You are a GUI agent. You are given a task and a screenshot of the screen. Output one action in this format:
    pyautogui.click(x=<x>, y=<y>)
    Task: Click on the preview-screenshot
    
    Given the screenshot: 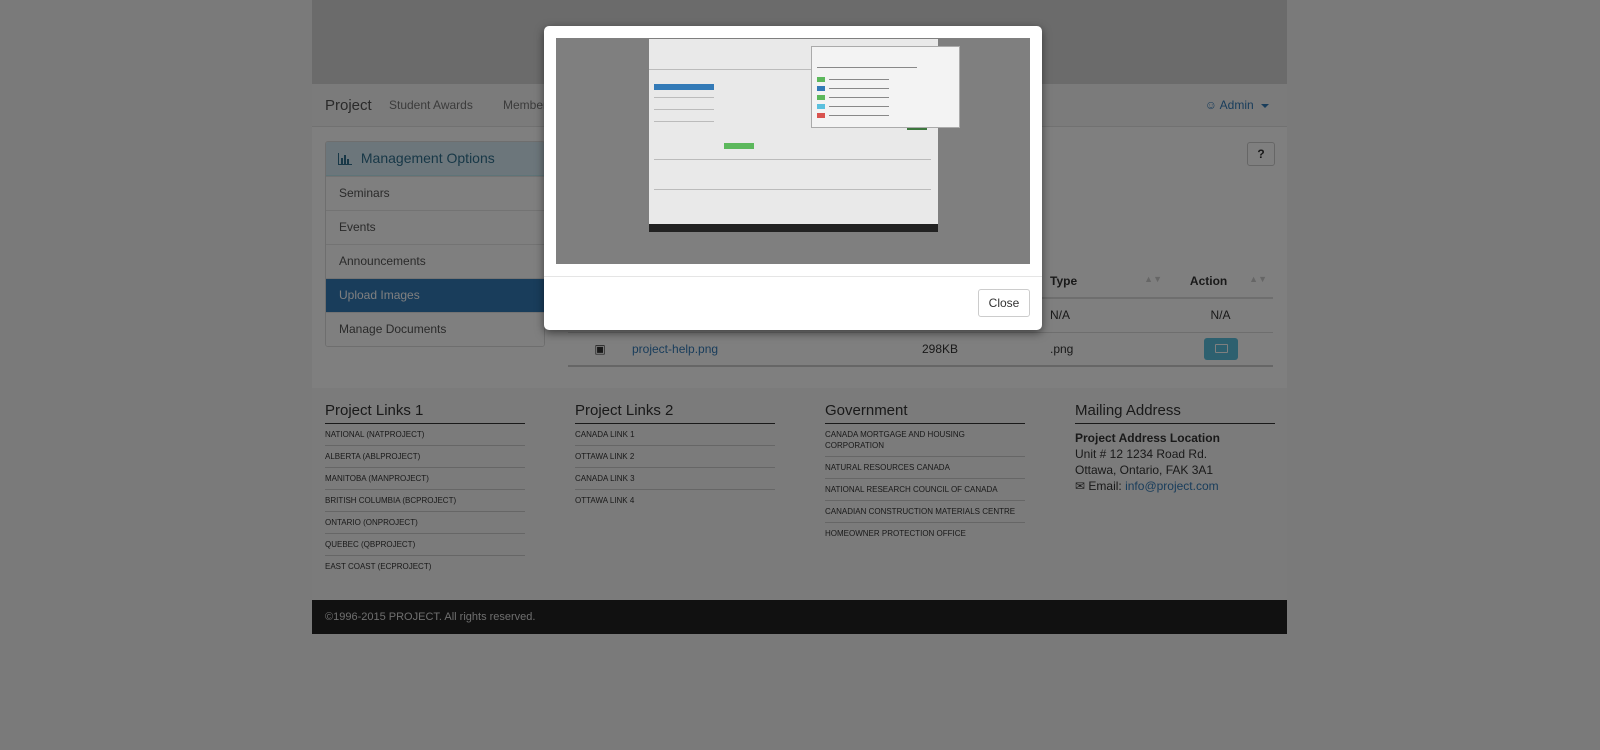 What is the action you would take?
    pyautogui.click(x=804, y=135)
    